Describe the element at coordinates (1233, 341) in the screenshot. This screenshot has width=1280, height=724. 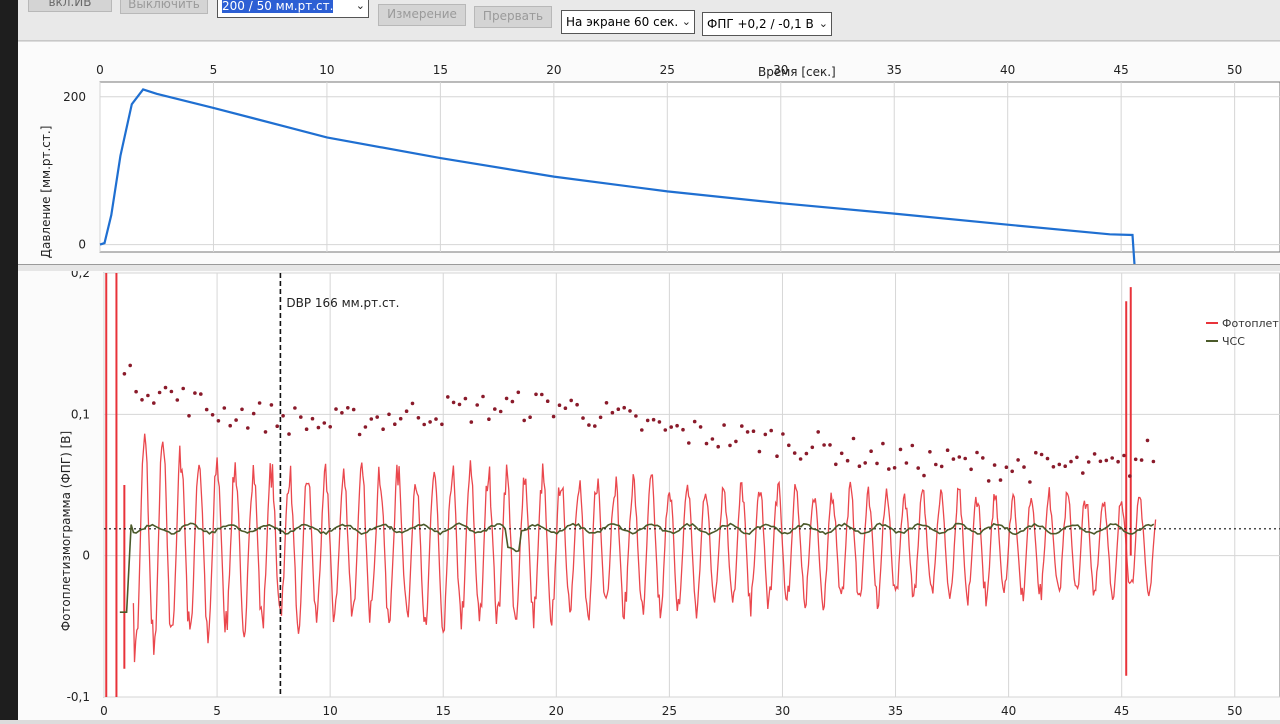
I see `legend-label: ЧСС` at that location.